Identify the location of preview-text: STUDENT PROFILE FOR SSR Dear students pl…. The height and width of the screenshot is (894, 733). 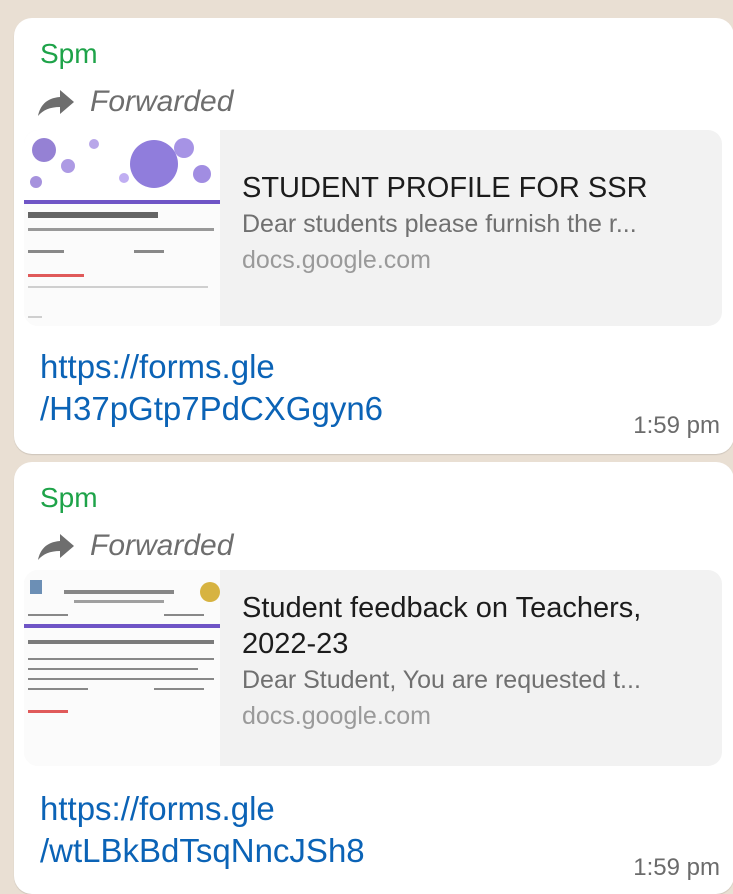
(475, 224).